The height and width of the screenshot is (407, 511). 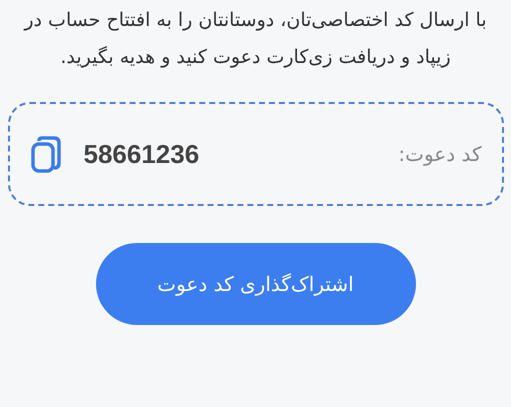 What do you see at coordinates (256, 284) in the screenshot?
I see `share-button: اشتراک‌گذاری کد دعوت` at bounding box center [256, 284].